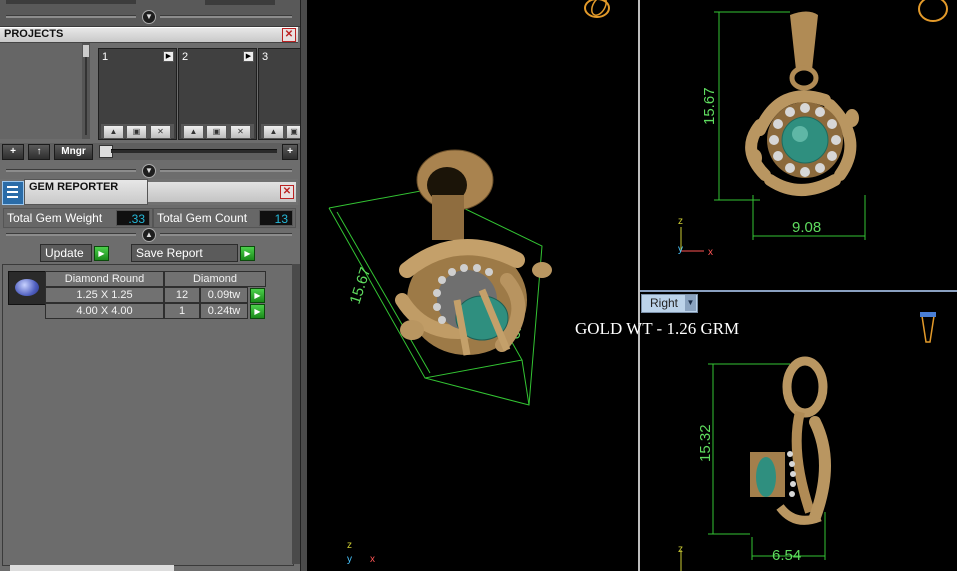 The height and width of the screenshot is (571, 957). I want to click on top-toolbar: ▼, so click(150, 13).